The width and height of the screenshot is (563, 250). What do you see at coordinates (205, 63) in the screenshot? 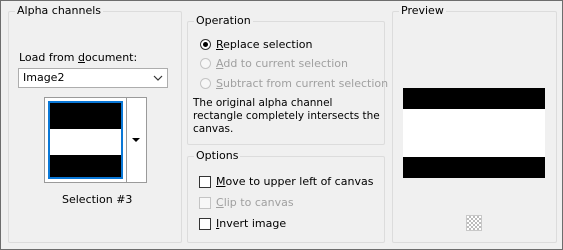
I see `add-to-selection-radio` at bounding box center [205, 63].